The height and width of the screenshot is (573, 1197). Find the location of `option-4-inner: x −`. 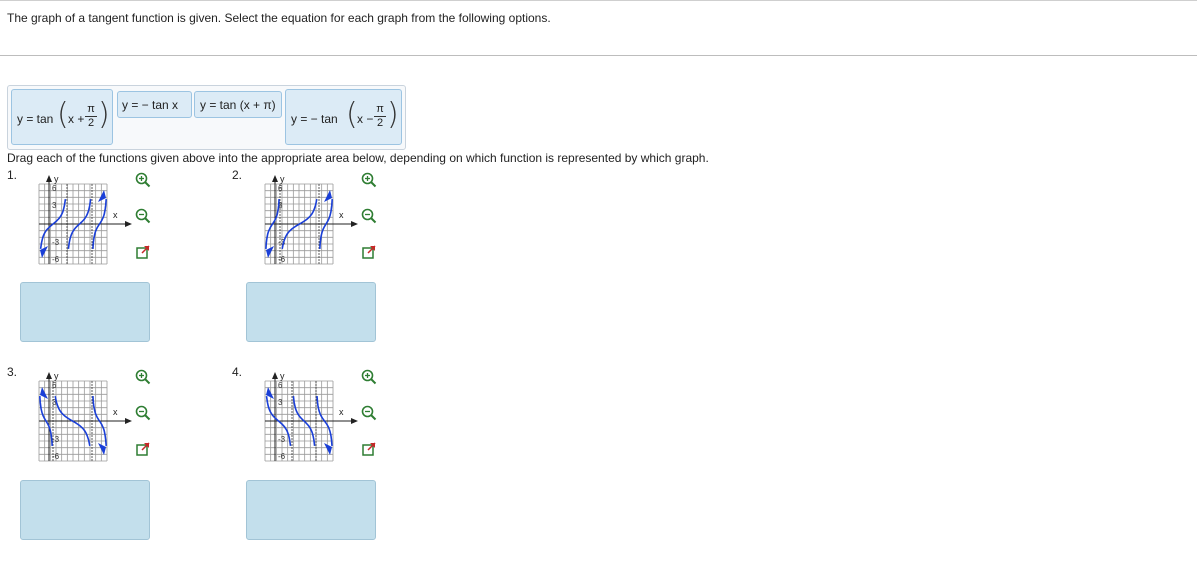

option-4-inner: x − is located at coordinates (365, 119).